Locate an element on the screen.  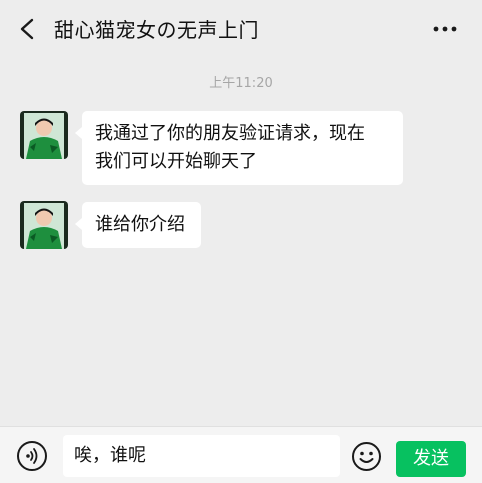
voice-button is located at coordinates (32, 456).